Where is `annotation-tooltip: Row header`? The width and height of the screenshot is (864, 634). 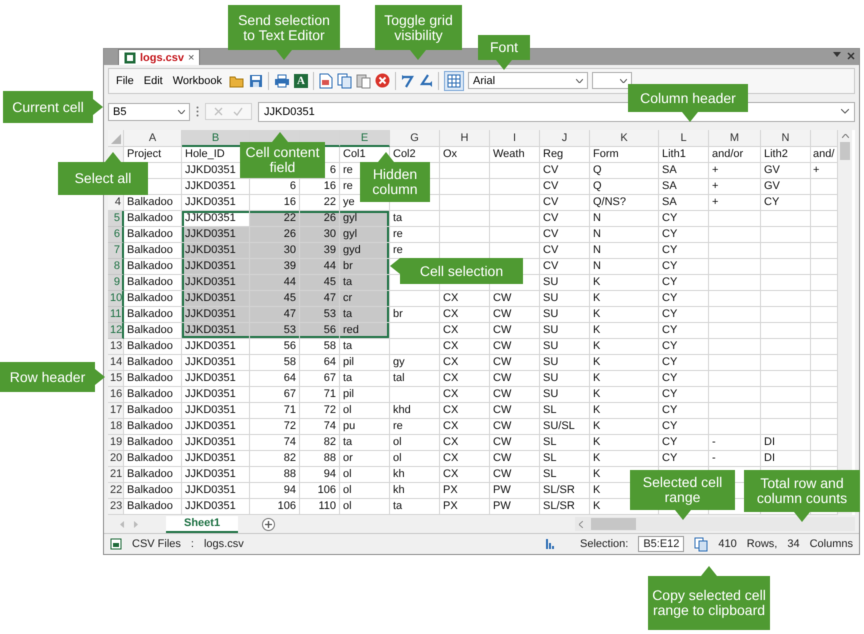 annotation-tooltip: Row header is located at coordinates (52, 377).